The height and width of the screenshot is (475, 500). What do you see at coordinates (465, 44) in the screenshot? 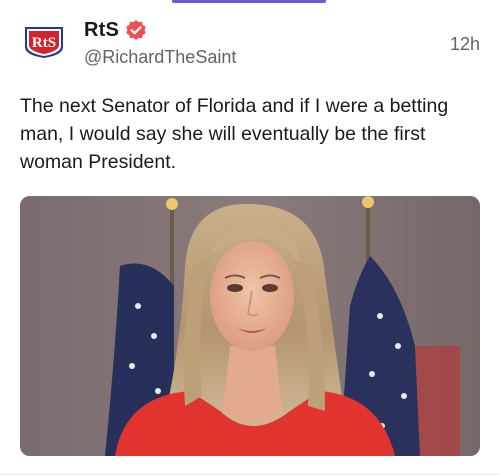
I see `post-timestamp: 12h` at bounding box center [465, 44].